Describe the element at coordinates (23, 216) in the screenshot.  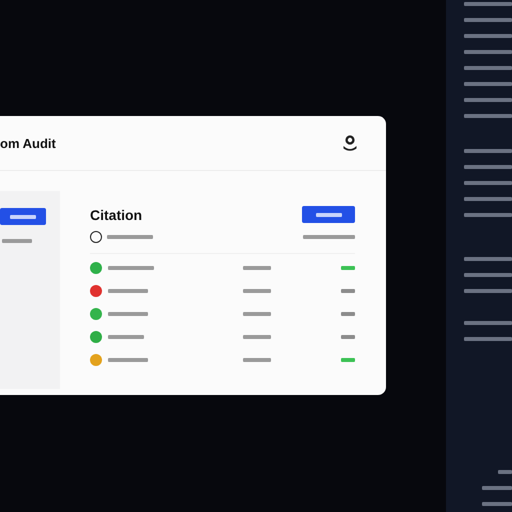
I see `sidebar-button` at that location.